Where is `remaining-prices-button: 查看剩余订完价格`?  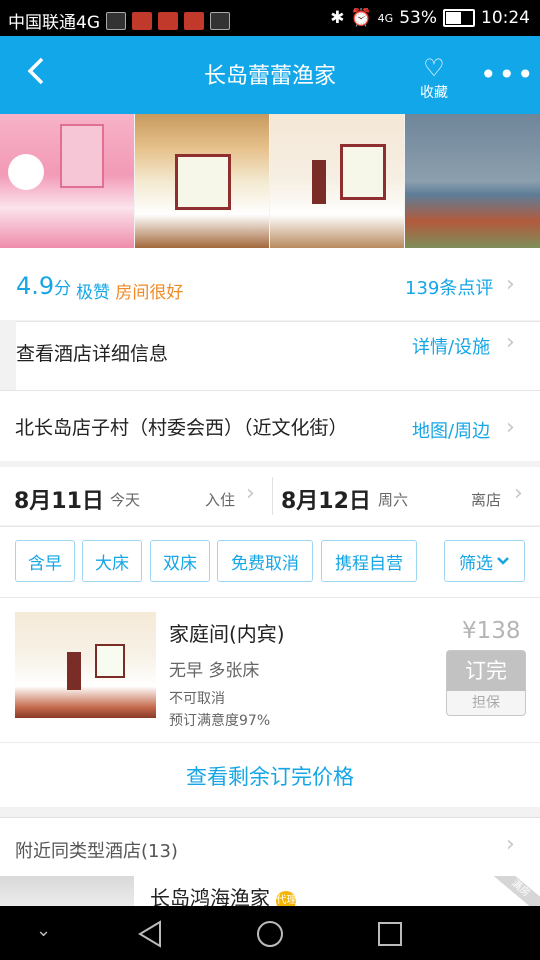 remaining-prices-button: 查看剩余订完价格 is located at coordinates (270, 774).